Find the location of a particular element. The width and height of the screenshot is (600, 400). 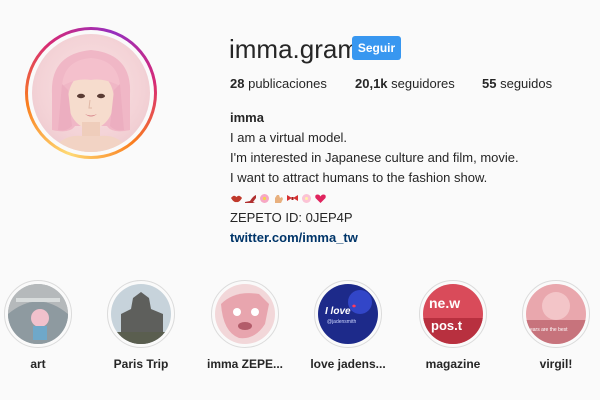

bio-link: twitter.com/imma_tw is located at coordinates (374, 238).